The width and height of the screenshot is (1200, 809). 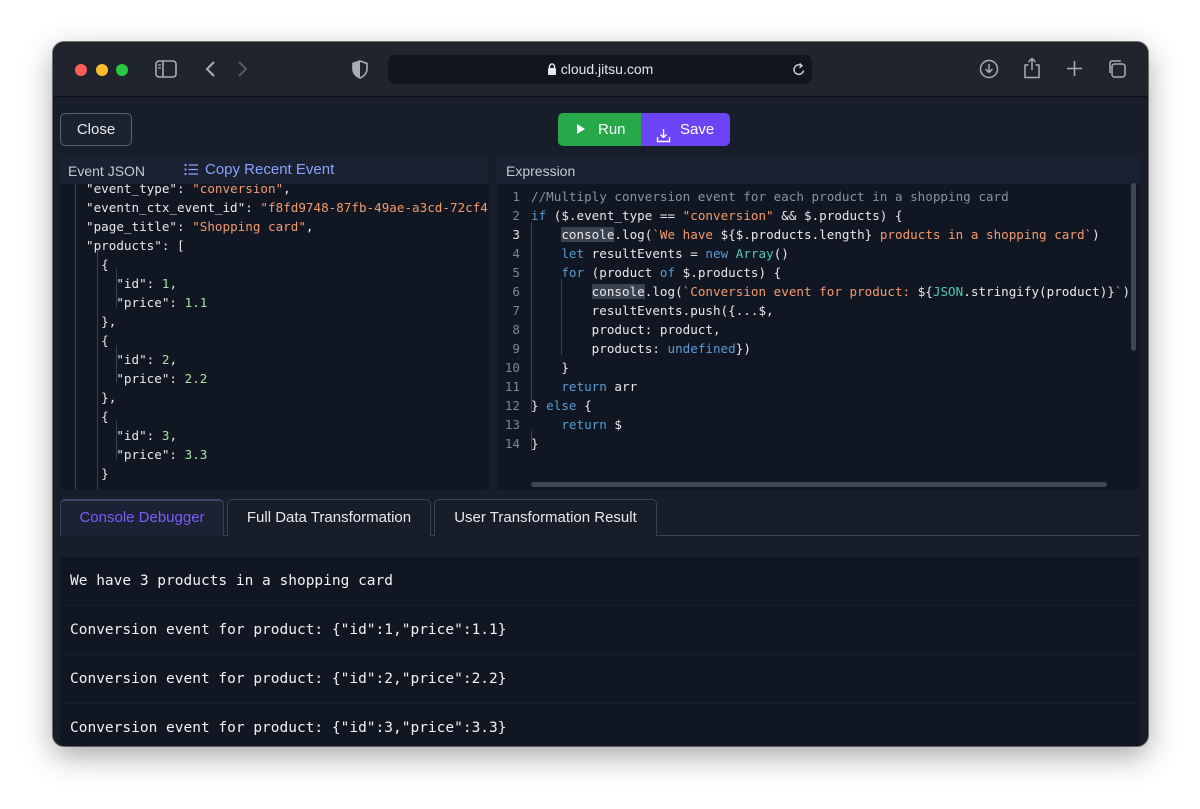 What do you see at coordinates (743, 348) in the screenshot?
I see `code-token: })` at bounding box center [743, 348].